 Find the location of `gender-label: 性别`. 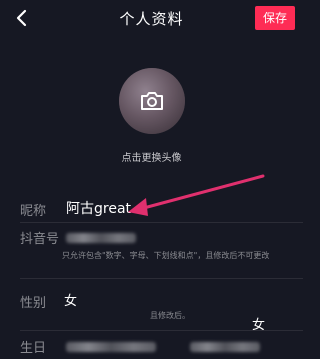

gender-label: 性别 is located at coordinates (33, 303).